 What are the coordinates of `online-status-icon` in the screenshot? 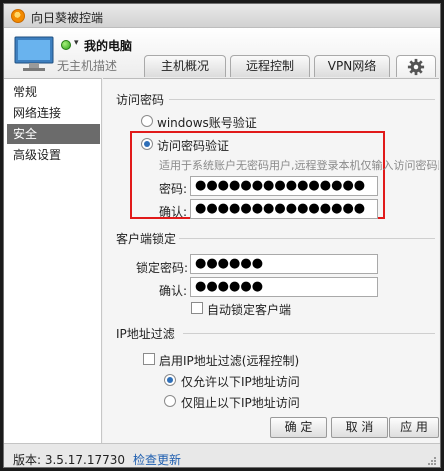 It's located at (66, 45).